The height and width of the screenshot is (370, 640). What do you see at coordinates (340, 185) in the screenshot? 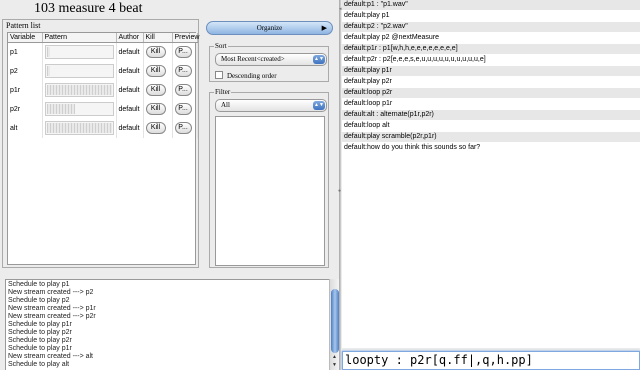
I see `pane-splitter` at bounding box center [340, 185].